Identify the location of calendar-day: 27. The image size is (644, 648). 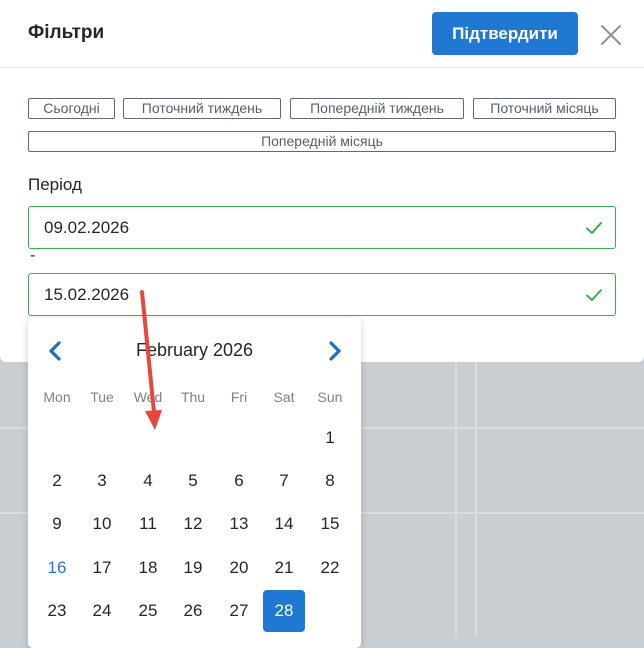
(239, 611).